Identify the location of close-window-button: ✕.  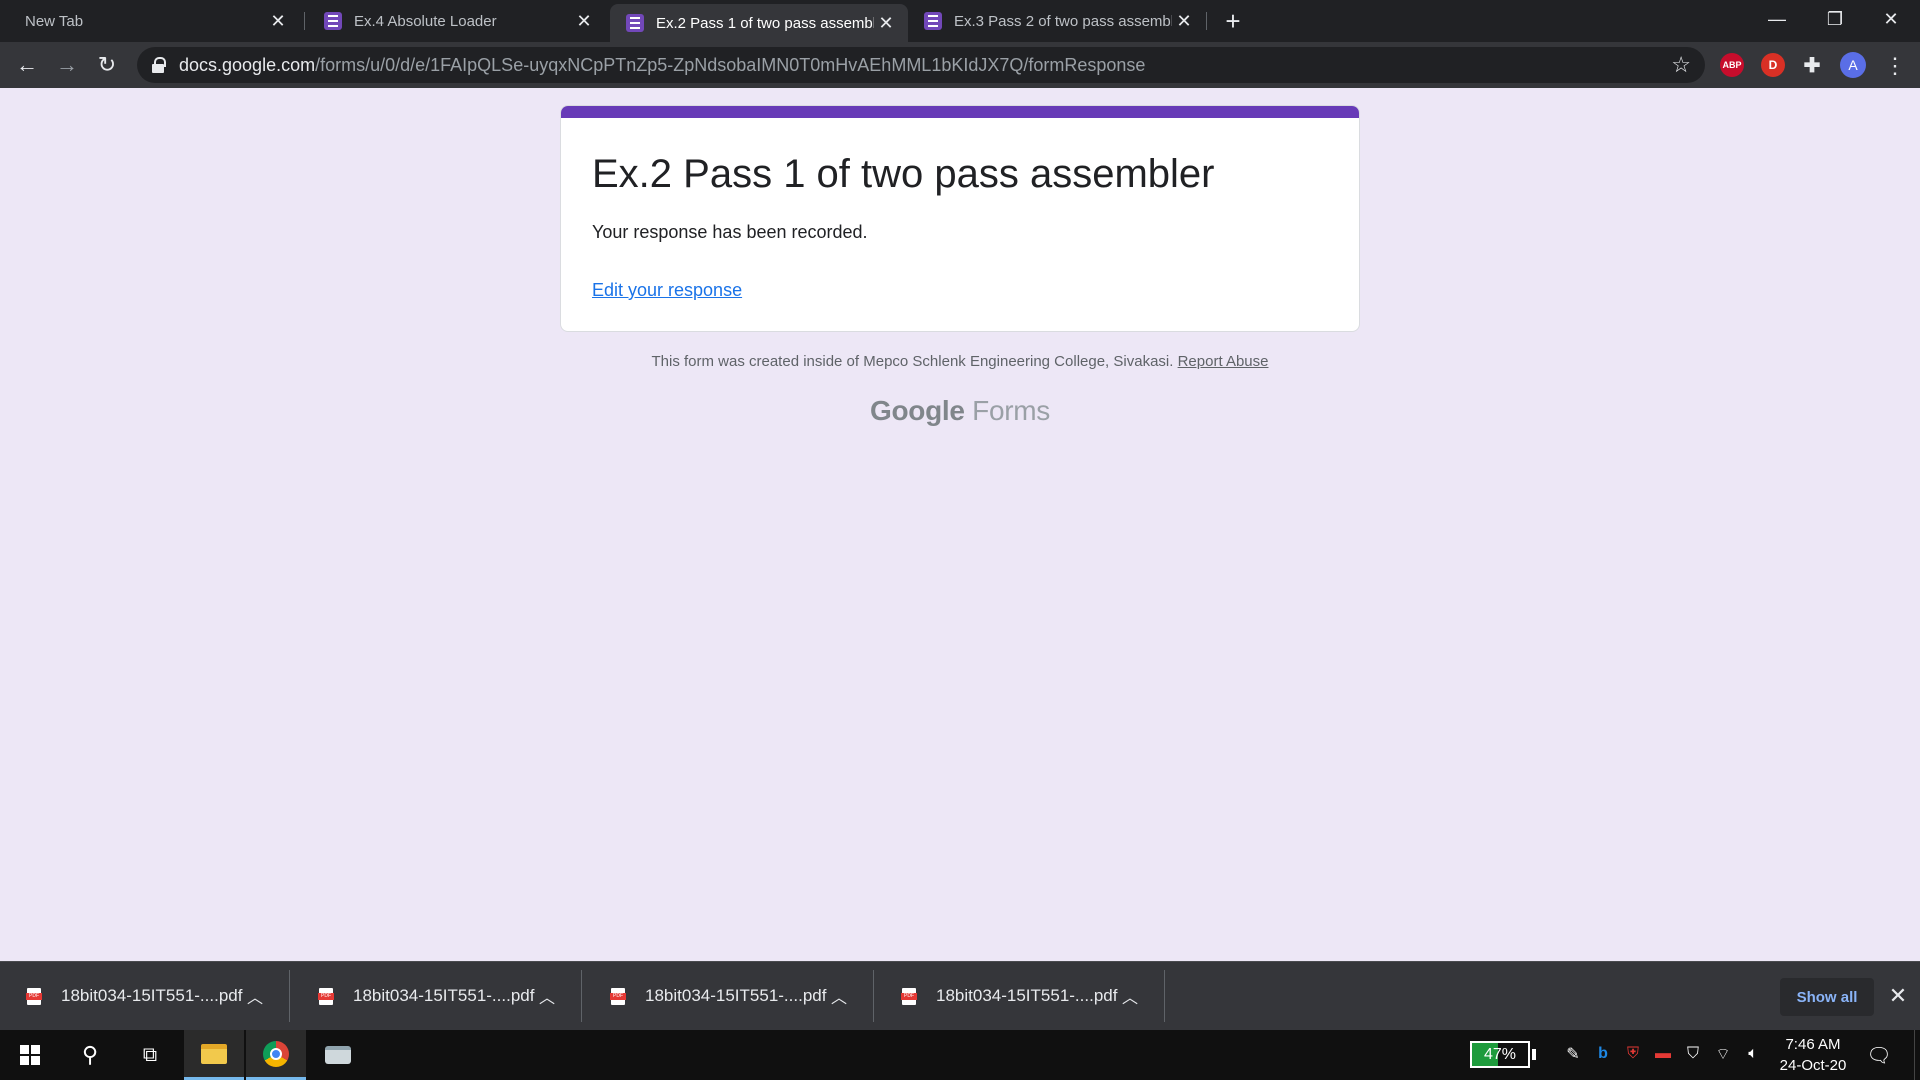
(1891, 19).